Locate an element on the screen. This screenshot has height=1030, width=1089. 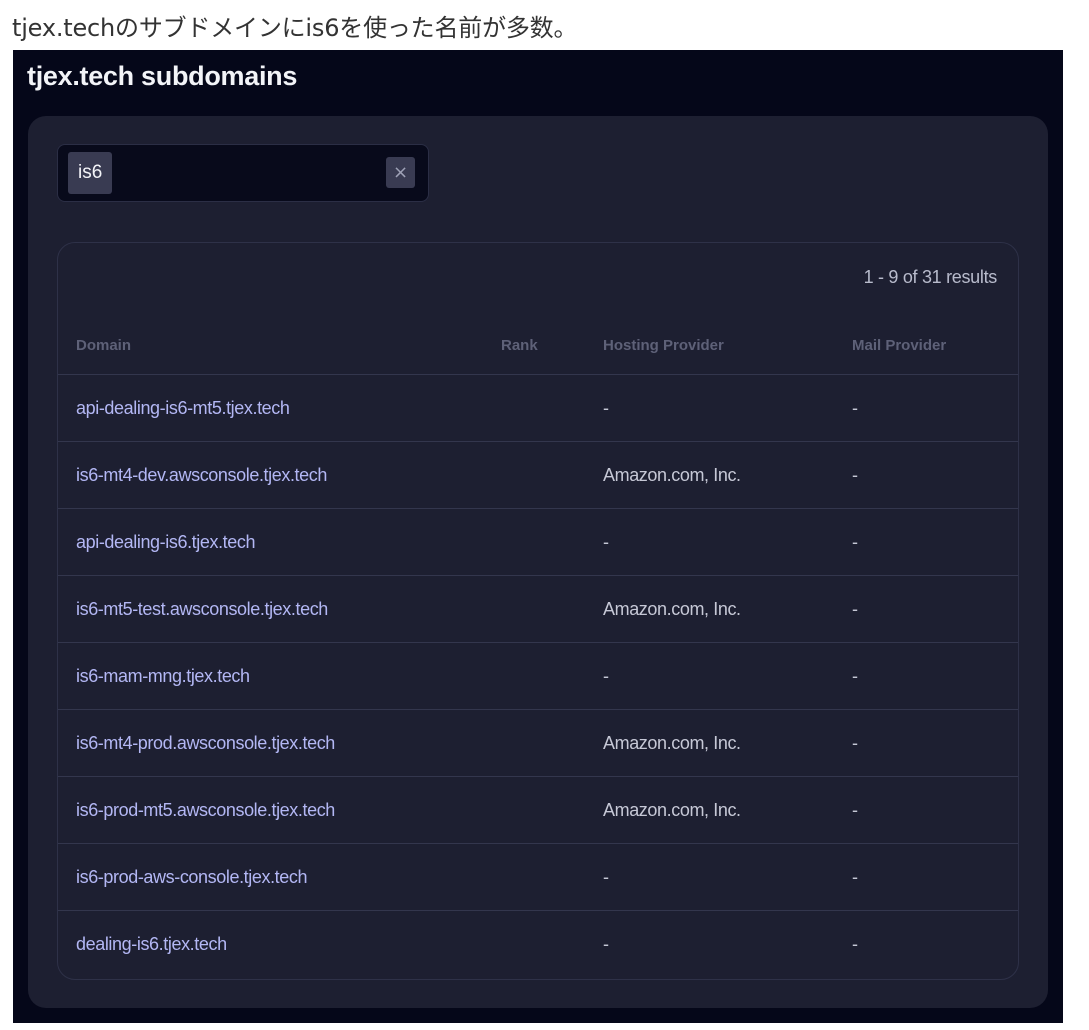
table-row: is6-mam-mng.tjex.tech - - is located at coordinates (538, 676).